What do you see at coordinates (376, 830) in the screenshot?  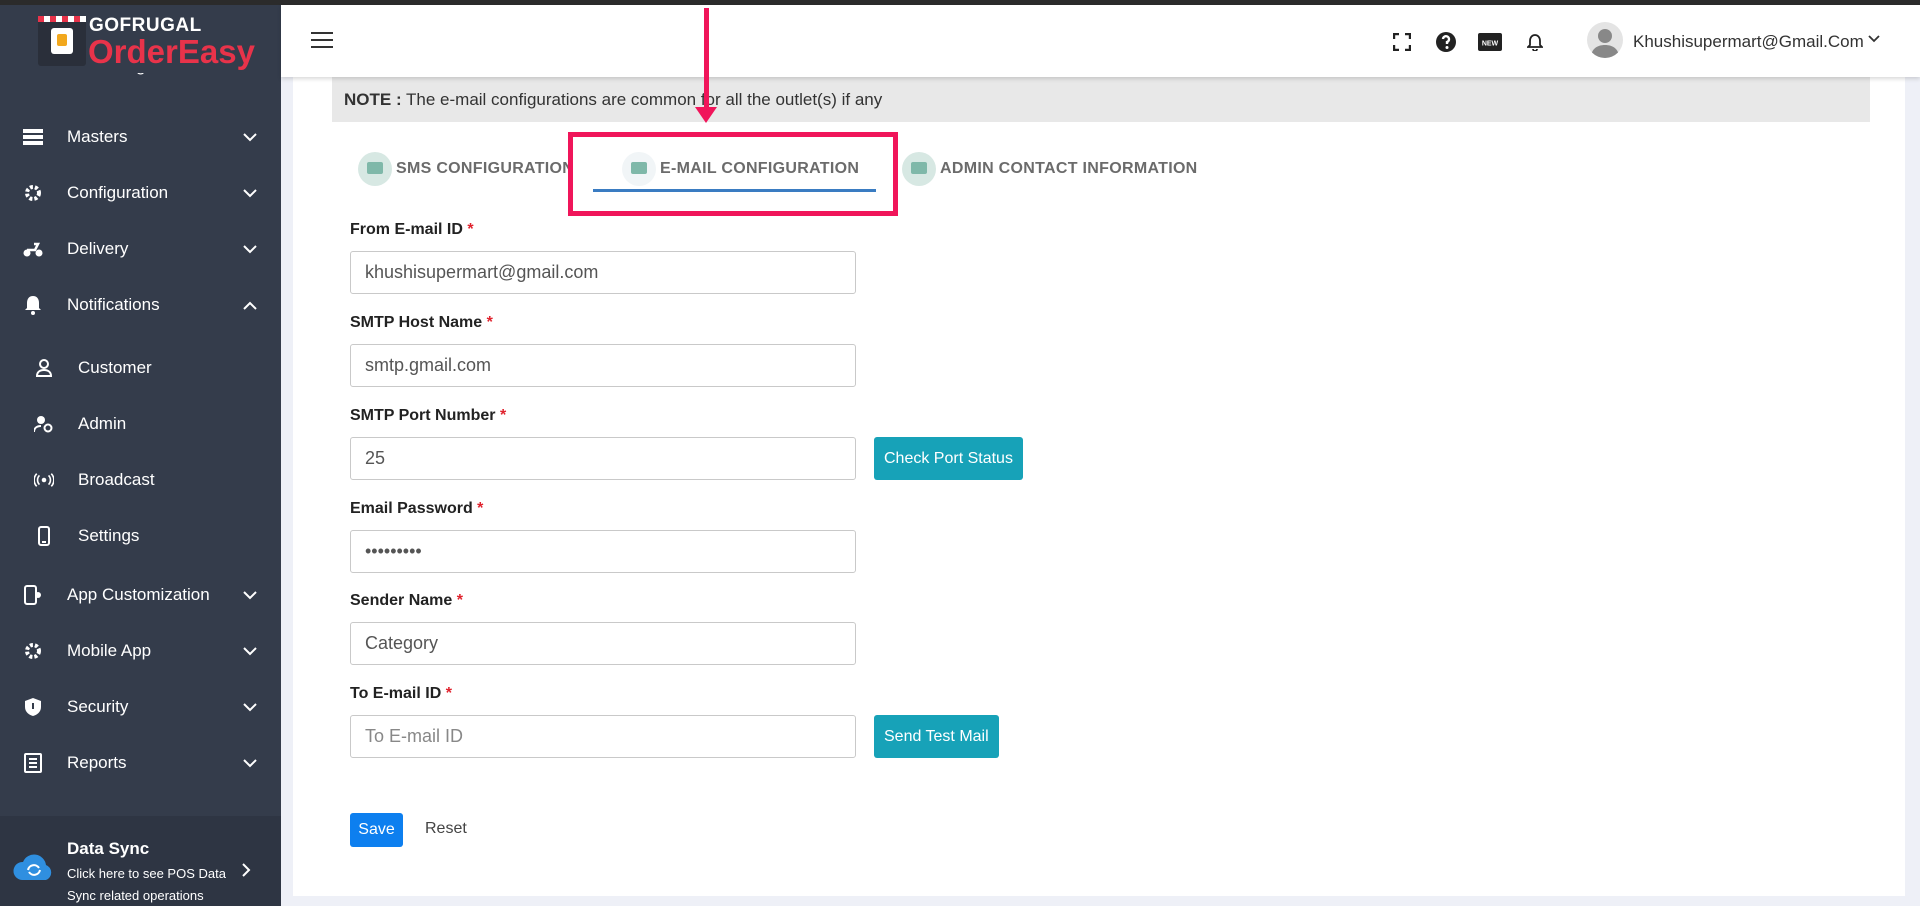 I see `save-button: Save` at bounding box center [376, 830].